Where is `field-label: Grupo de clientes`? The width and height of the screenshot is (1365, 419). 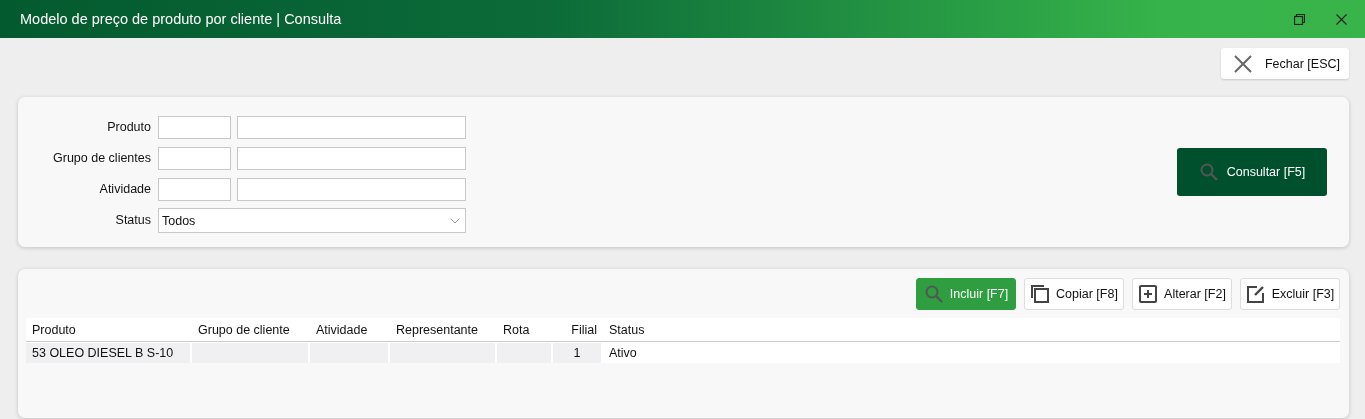 field-label: Grupo de clientes is located at coordinates (101, 158).